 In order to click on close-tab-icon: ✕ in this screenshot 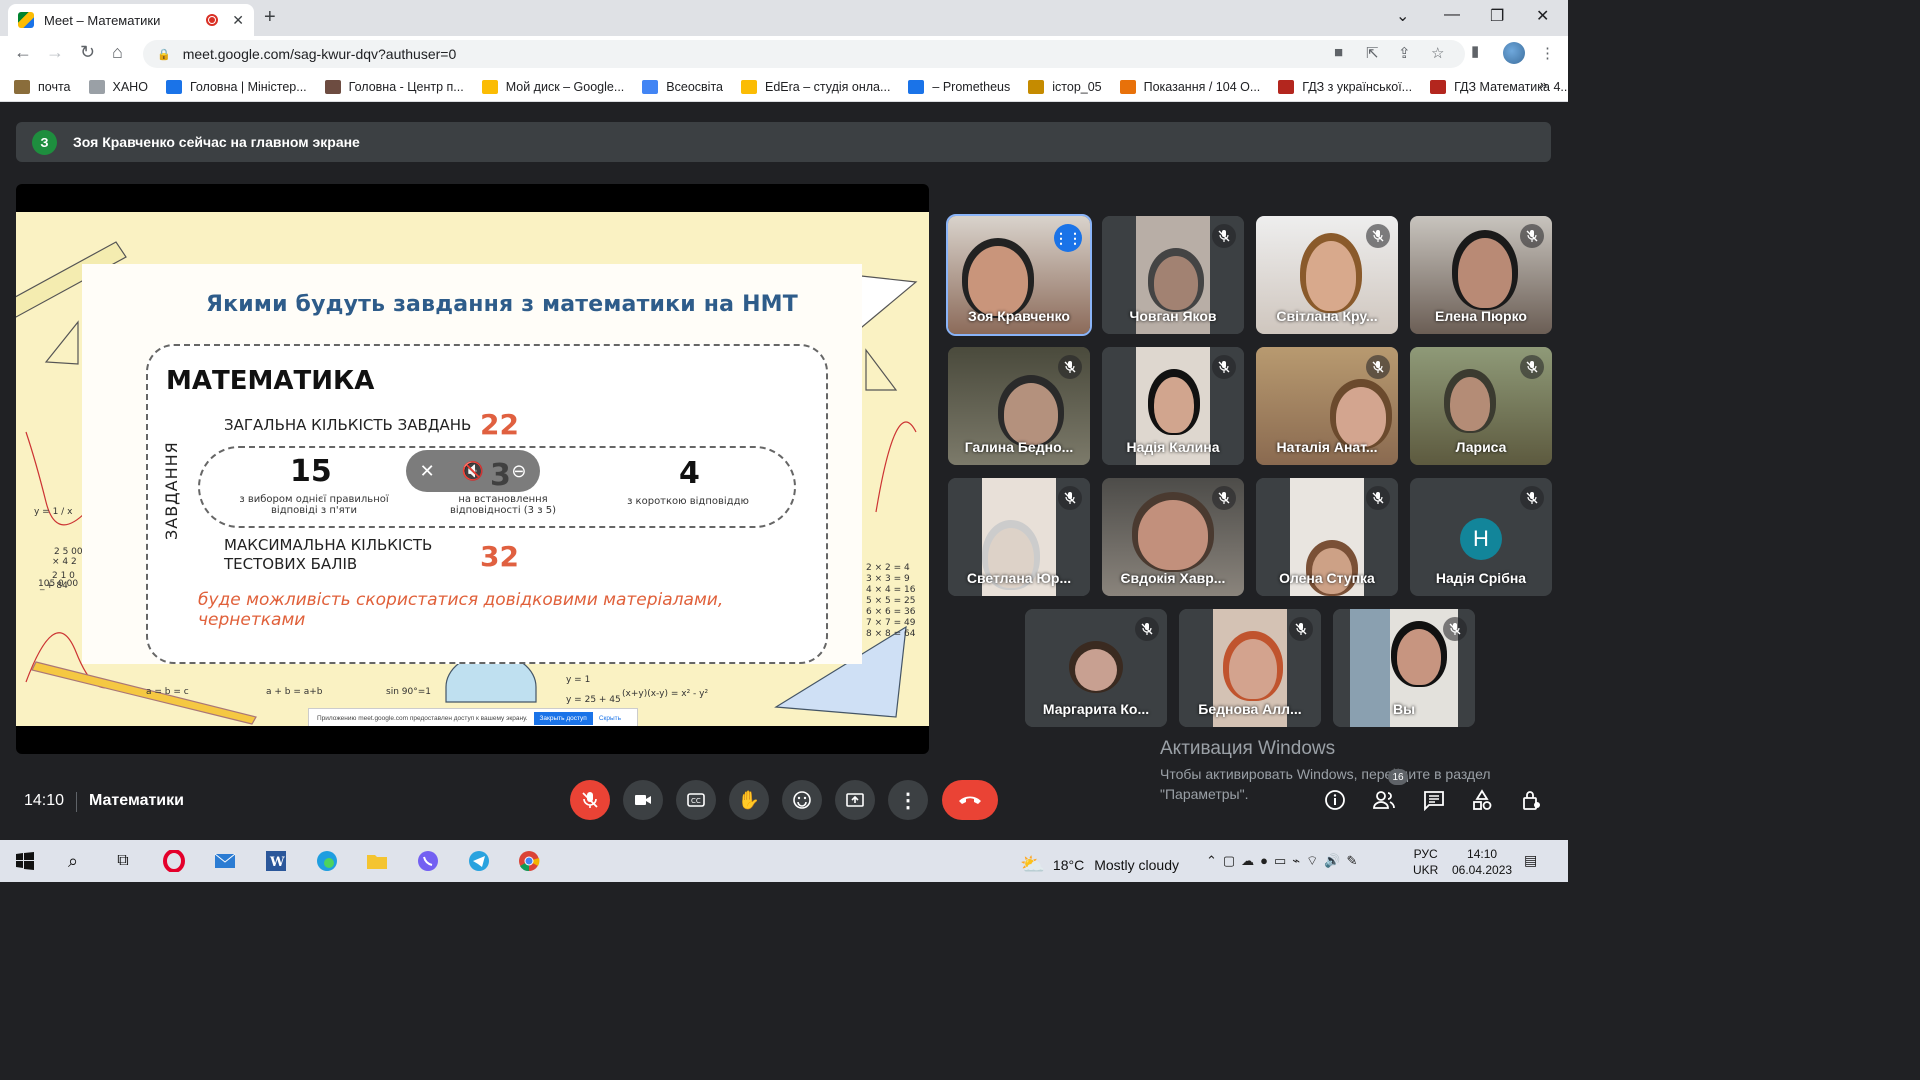, I will do `click(238, 20)`.